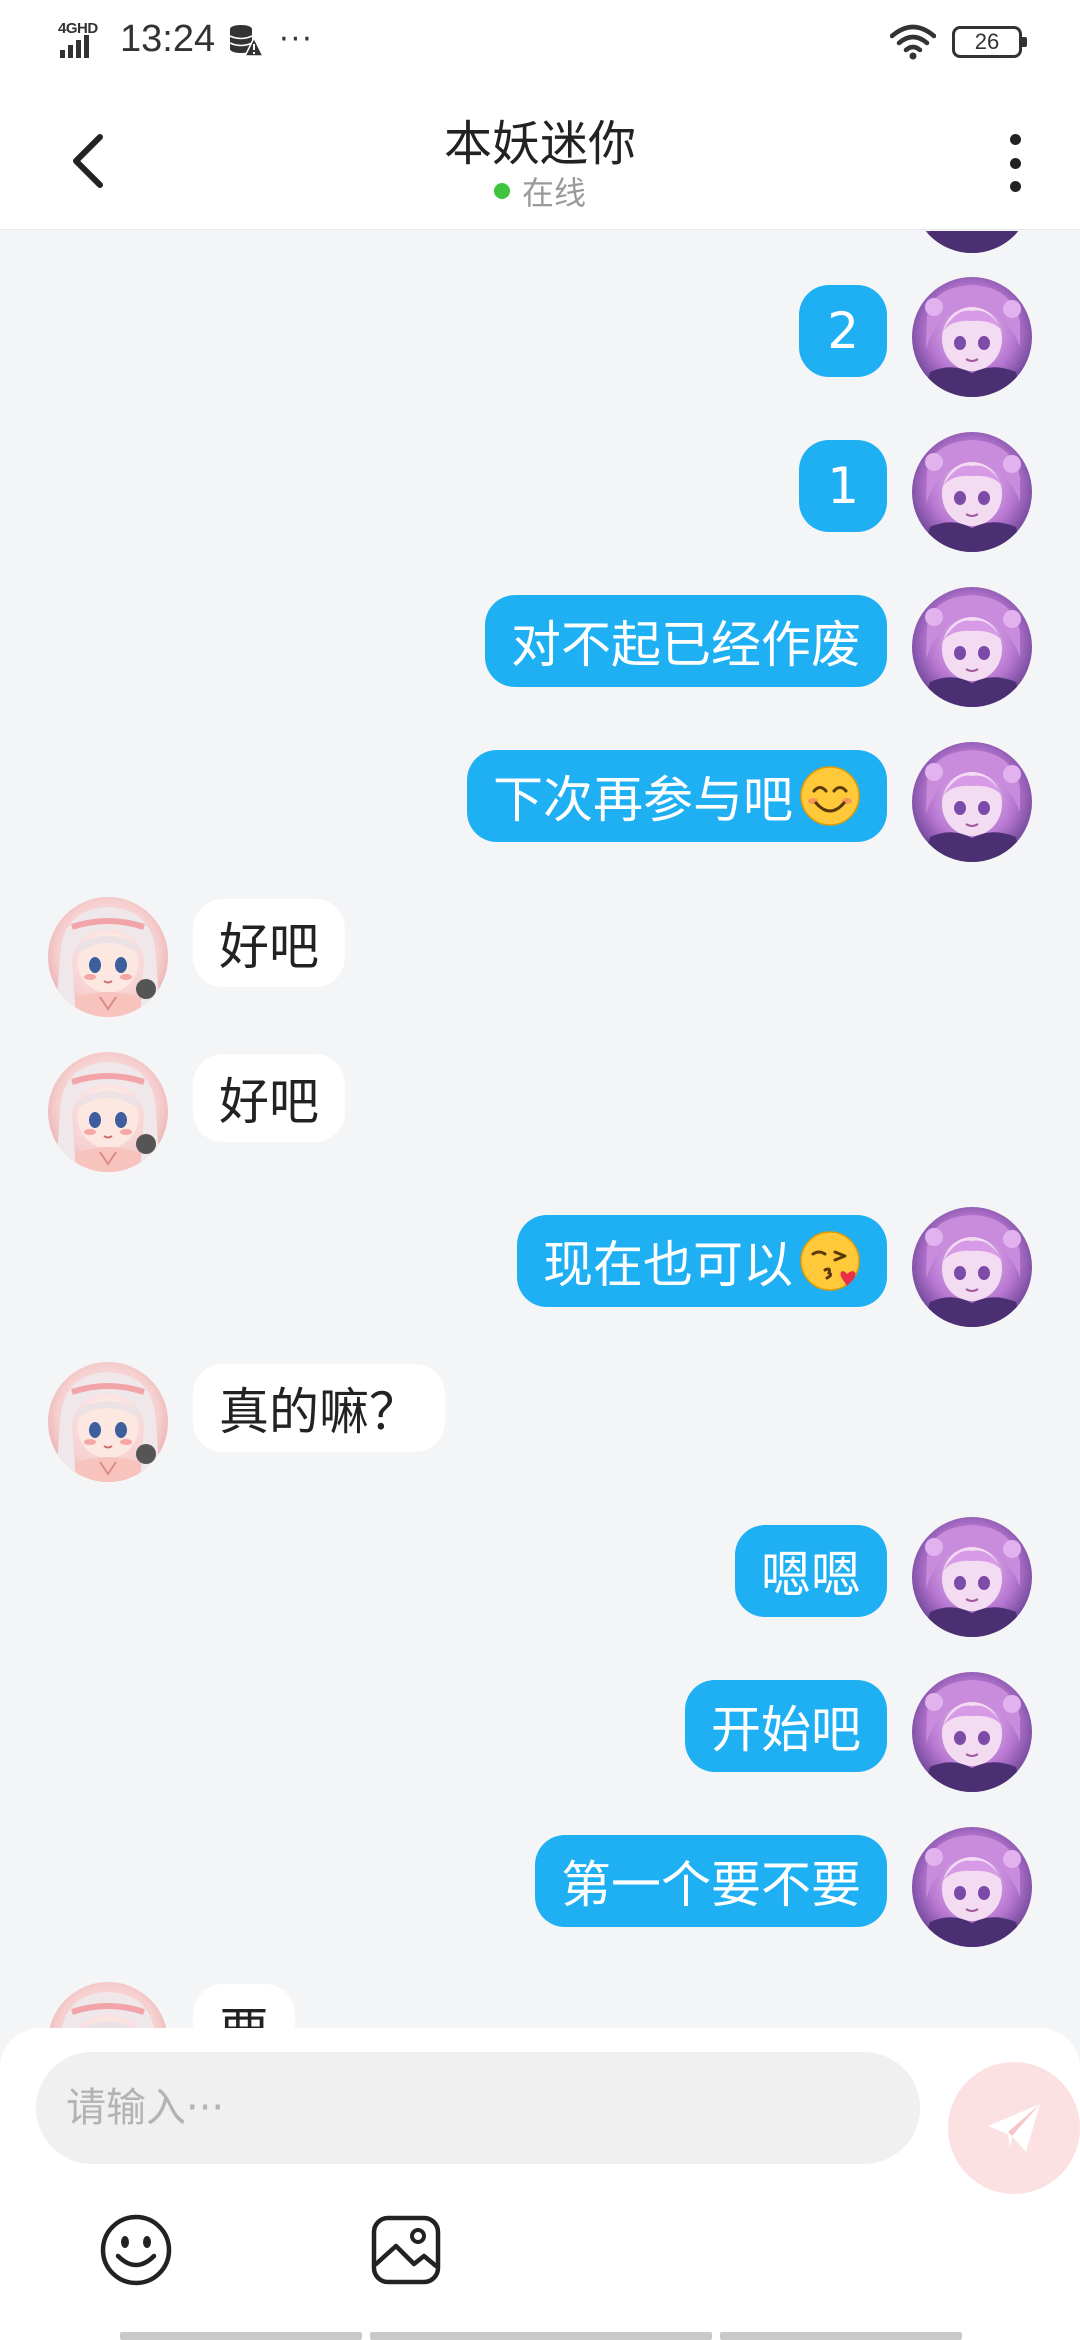 Image resolution: width=1080 pixels, height=2340 pixels. I want to click on message-text: 嗯嗯, so click(811, 1575).